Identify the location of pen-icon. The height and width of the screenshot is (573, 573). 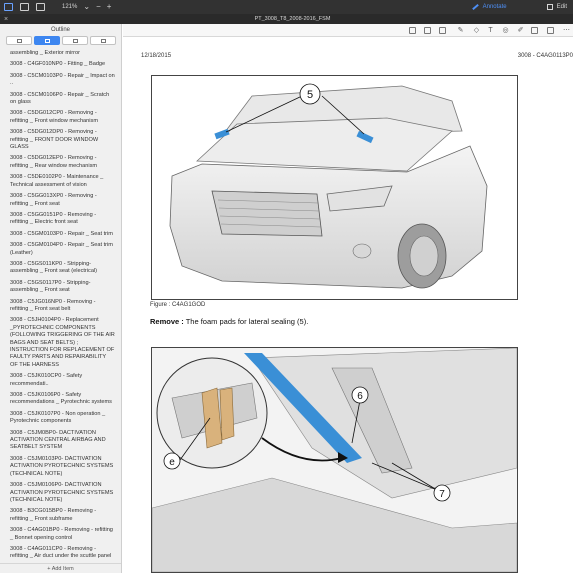
(475, 7).